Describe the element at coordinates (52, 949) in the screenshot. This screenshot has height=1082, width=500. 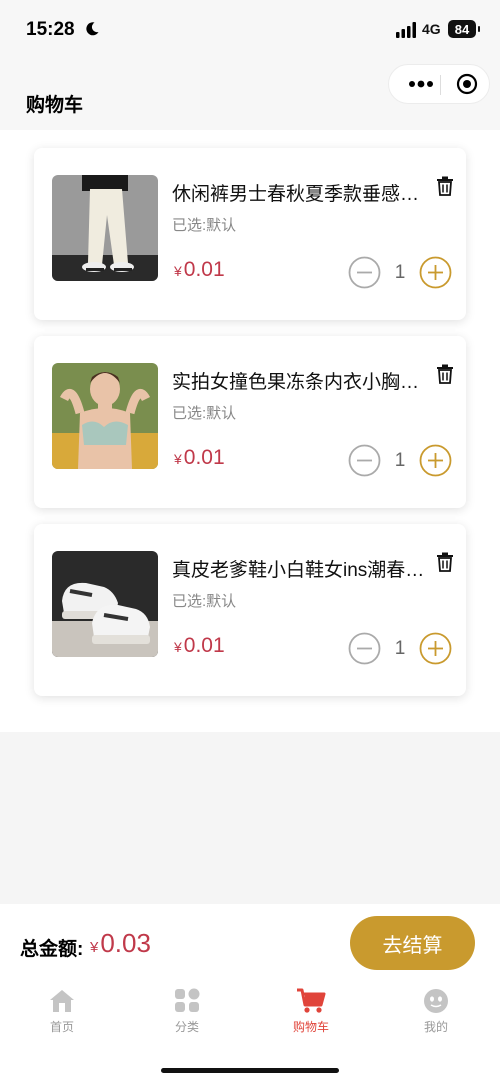
I see `total-label: 总金额:` at that location.